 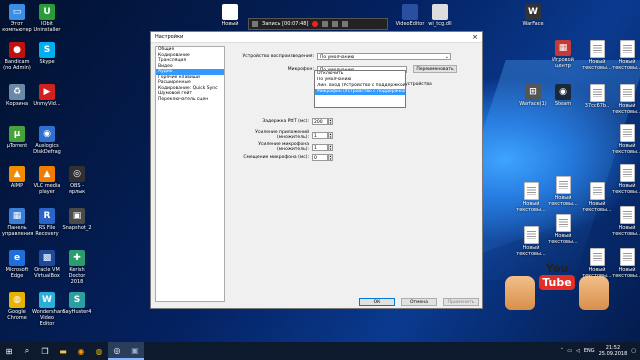 I want to click on ok-button: ОК, so click(x=377, y=302).